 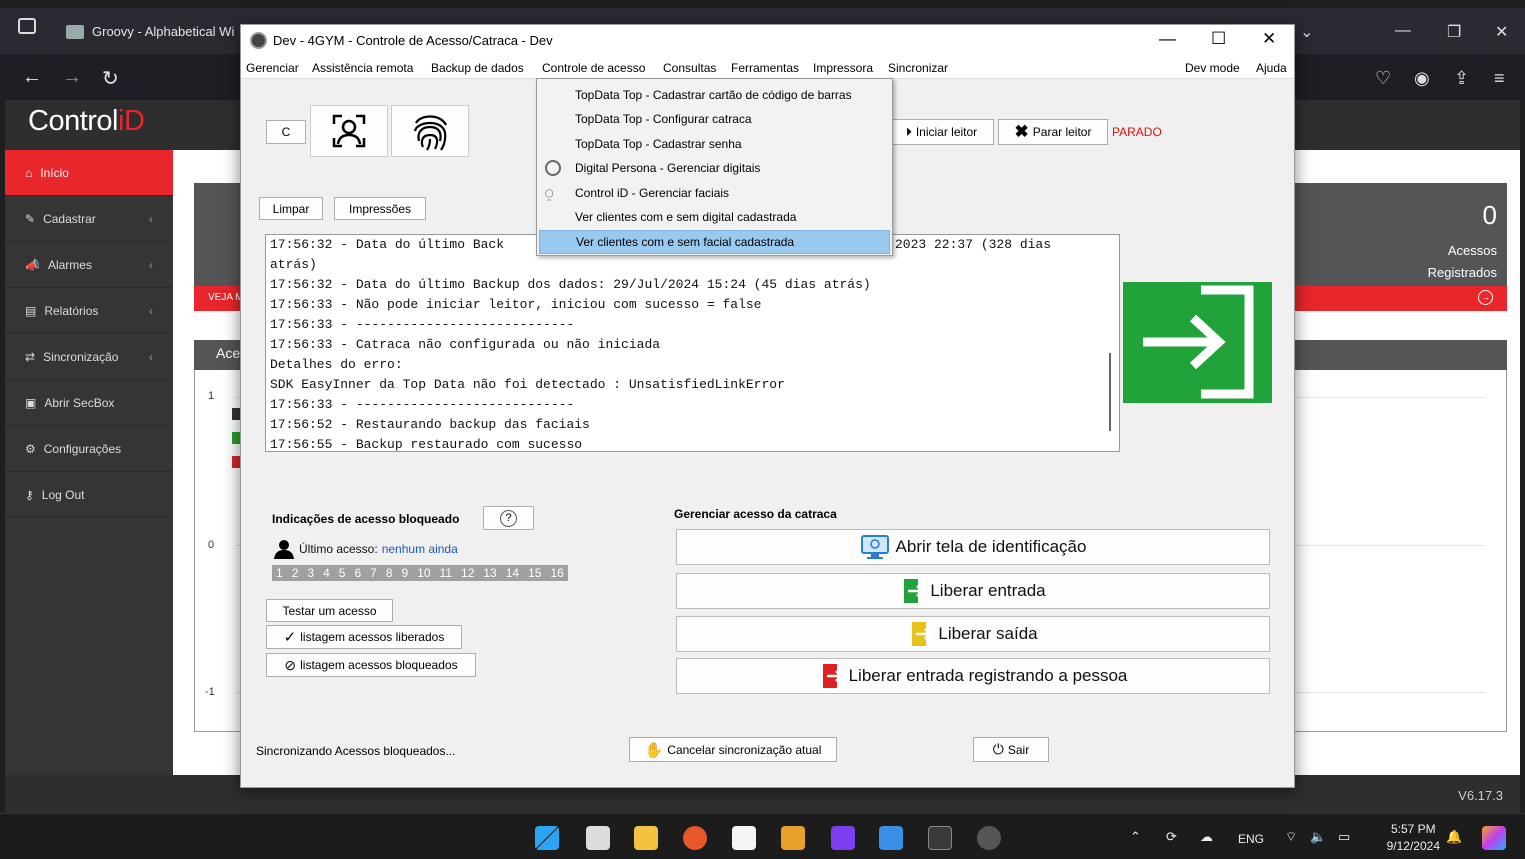 I want to click on tray-sync-icon: ⟳, so click(x=1171, y=837).